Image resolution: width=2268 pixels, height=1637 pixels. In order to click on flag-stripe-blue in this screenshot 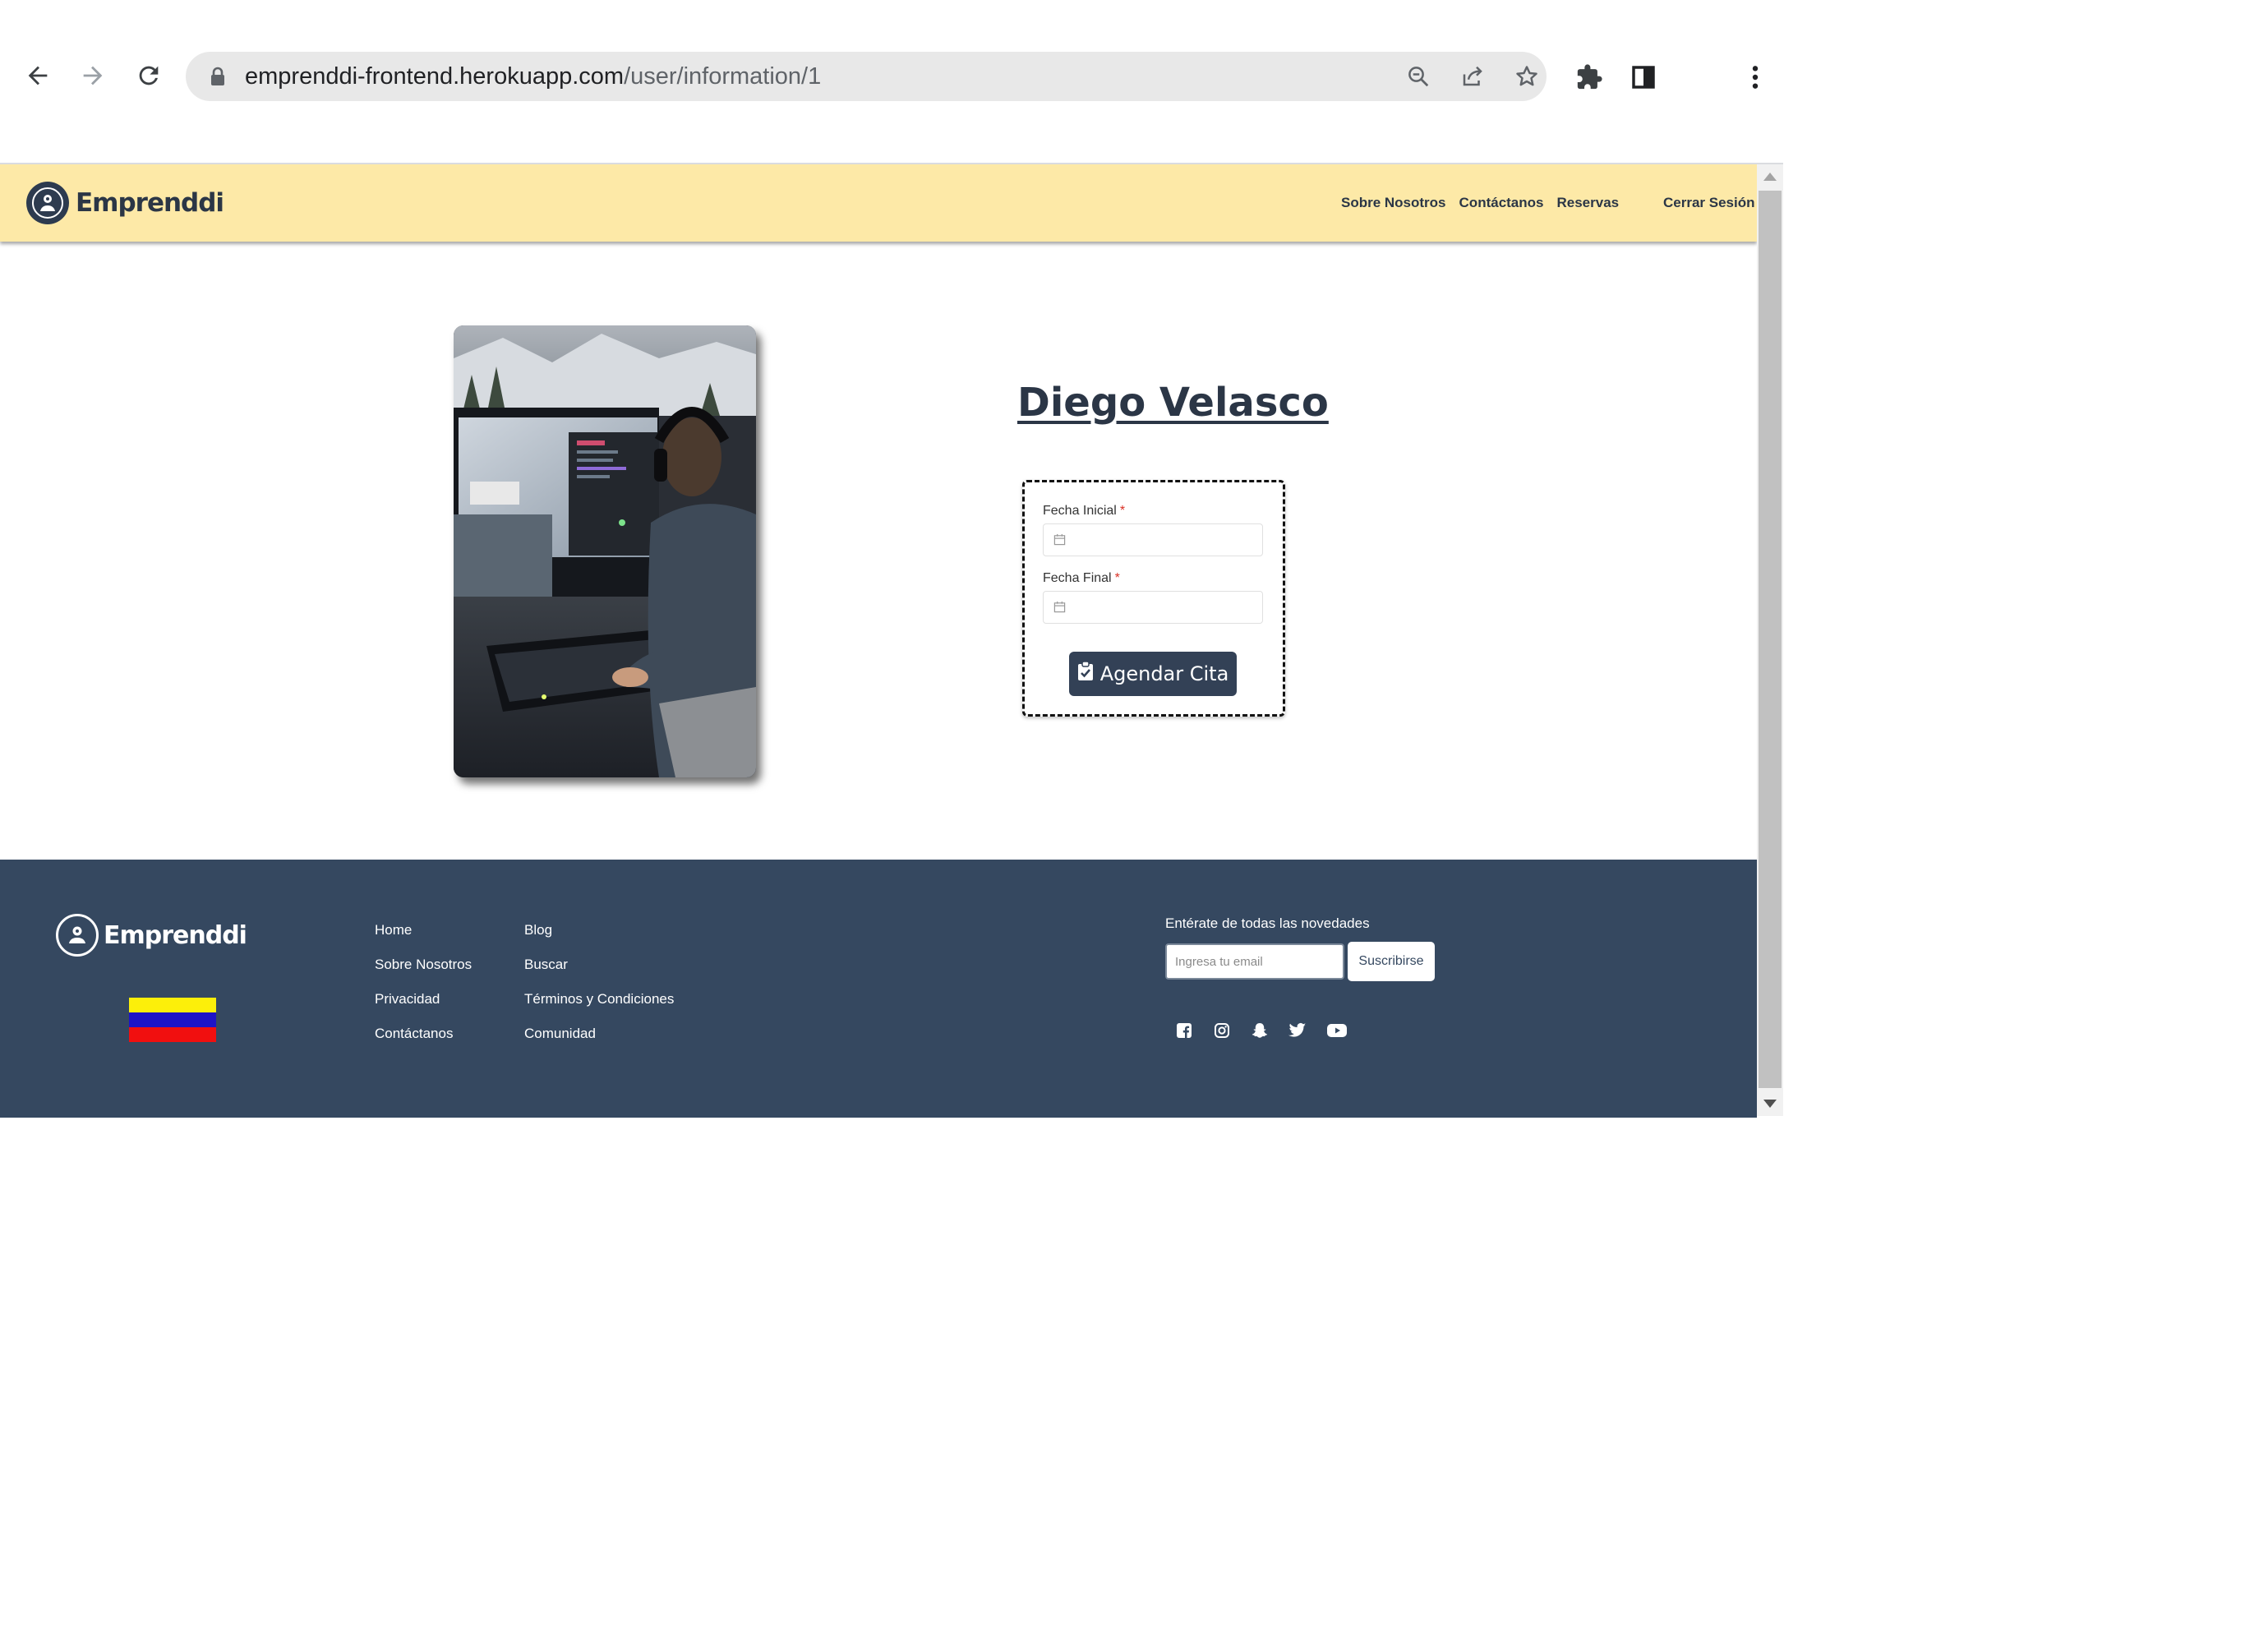, I will do `click(173, 1019)`.